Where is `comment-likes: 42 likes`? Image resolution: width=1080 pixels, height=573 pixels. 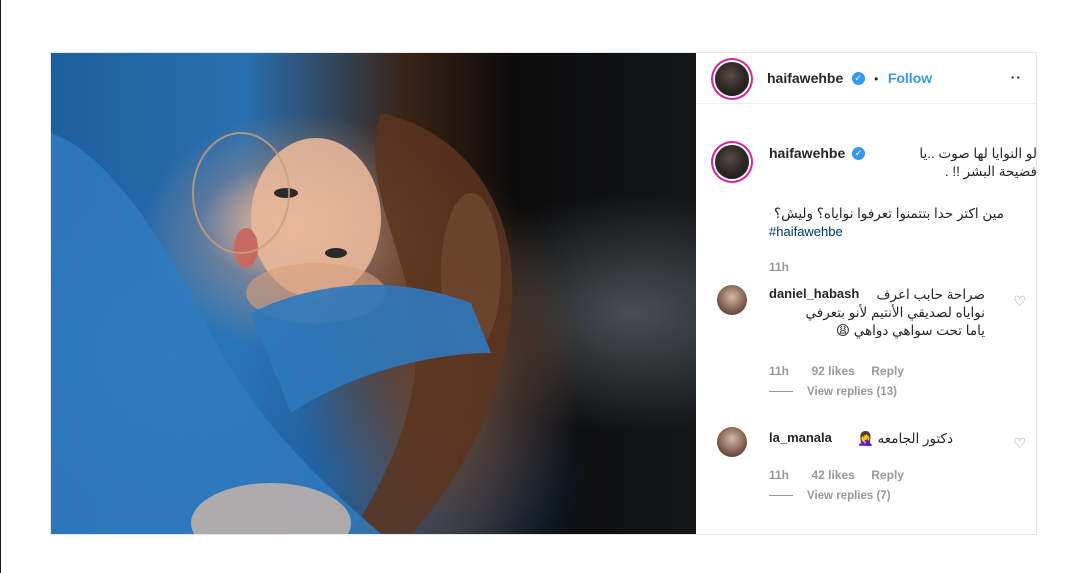 comment-likes: 42 likes is located at coordinates (832, 475).